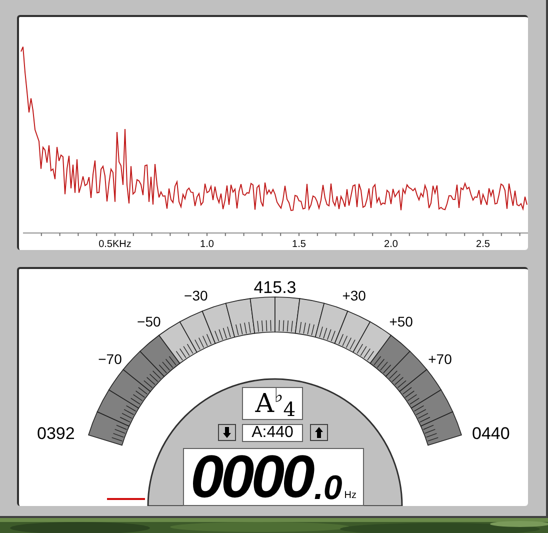  I want to click on axis-label: 1.5, so click(299, 244).